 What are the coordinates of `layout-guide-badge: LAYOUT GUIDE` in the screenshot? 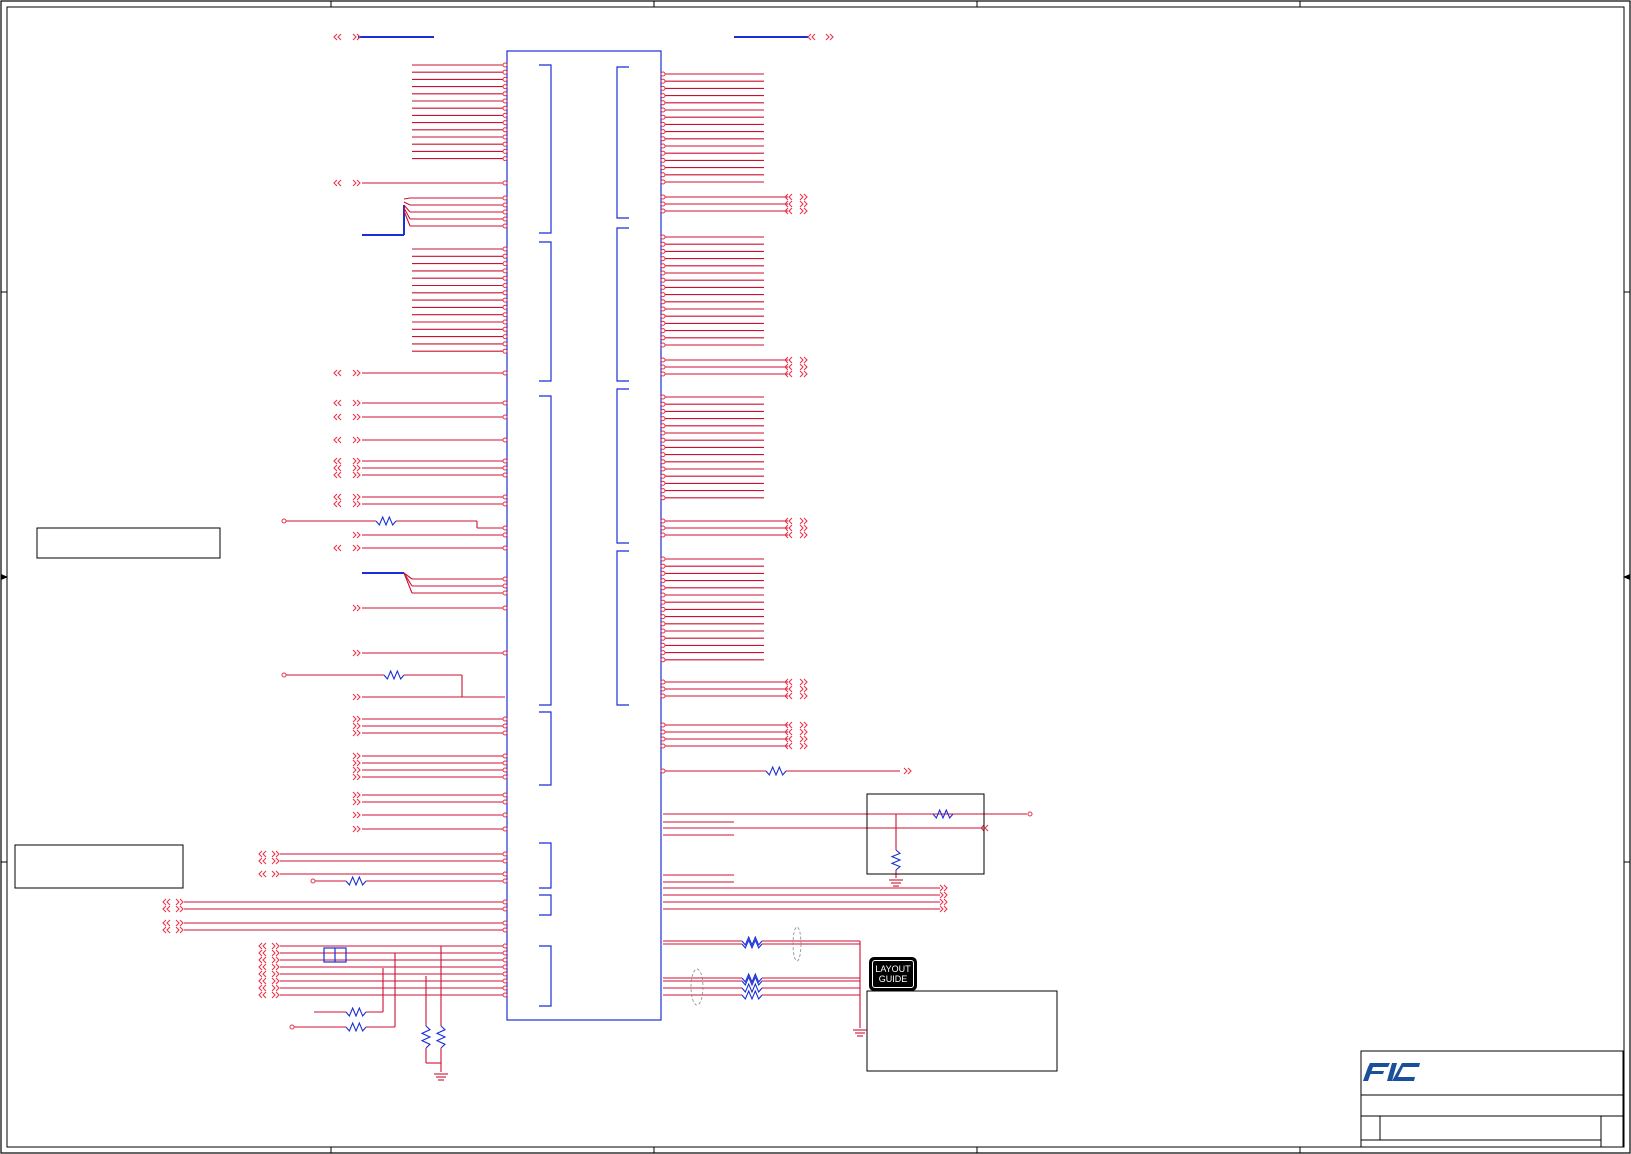 It's located at (893, 974).